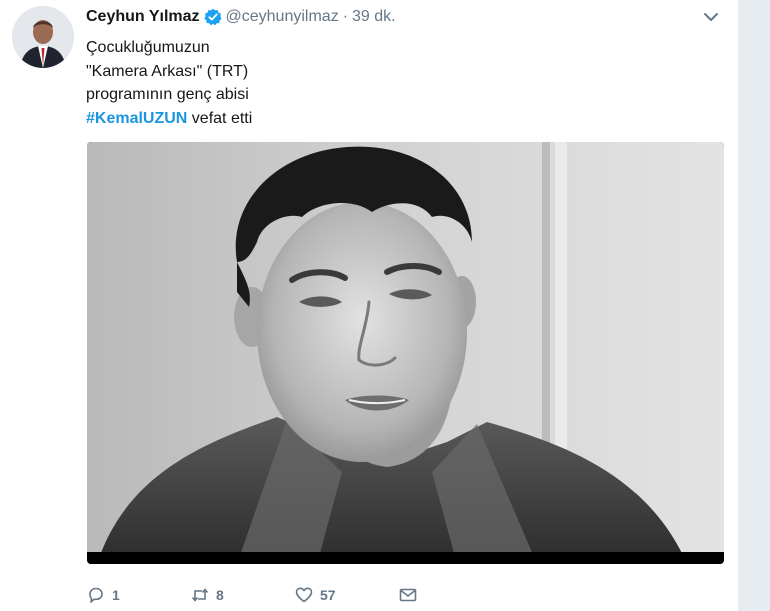  Describe the element at coordinates (328, 595) in the screenshot. I see `like-count: 57` at that location.